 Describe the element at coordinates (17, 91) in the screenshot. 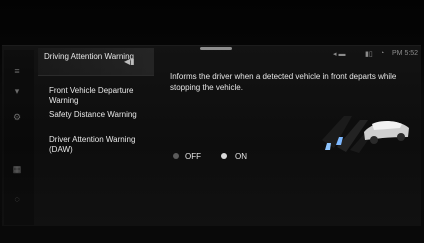

I see `car-icon: ▾` at that location.